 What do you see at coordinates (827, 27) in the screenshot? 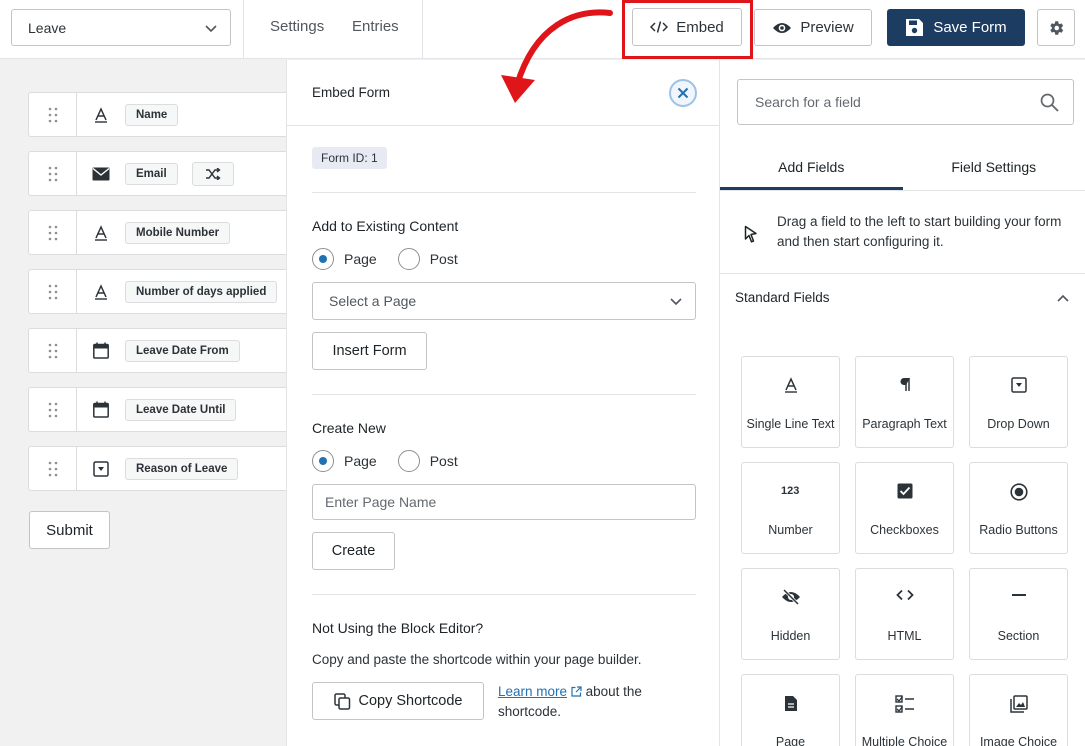
I see `preview-button-label: Preview` at bounding box center [827, 27].